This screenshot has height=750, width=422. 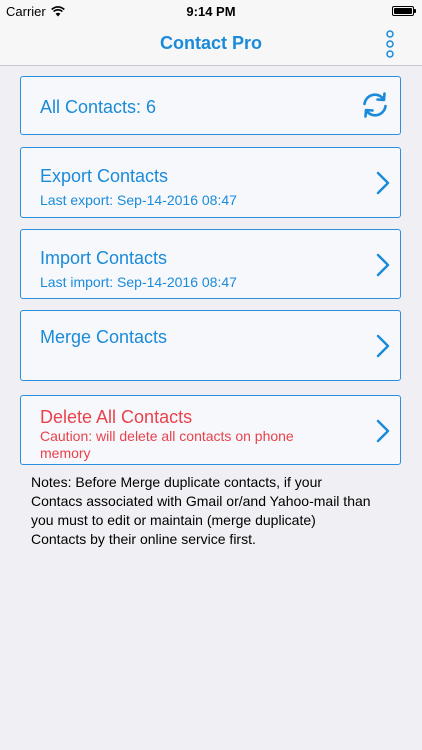 I want to click on page-title: Contact Pro, so click(x=210, y=43).